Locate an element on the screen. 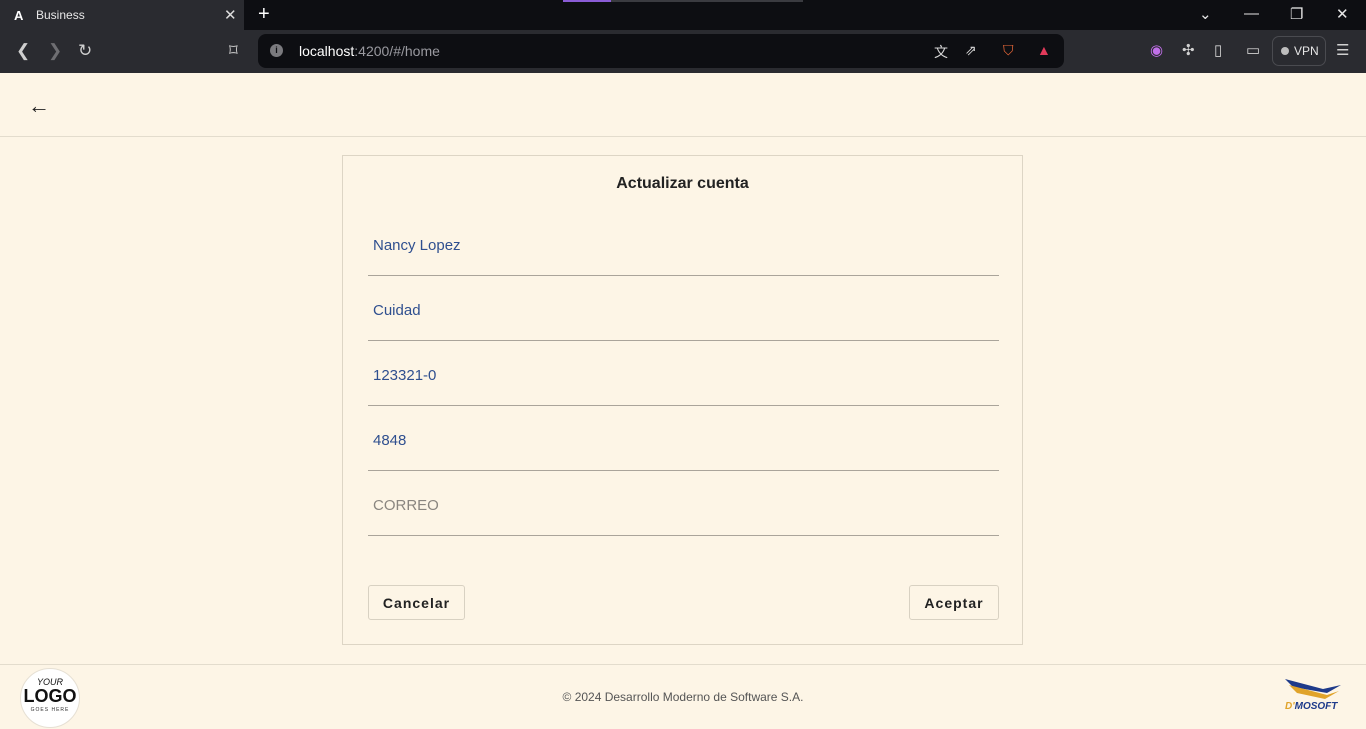 This screenshot has width=1366, height=729. close-window-icon: ✕ is located at coordinates (1342, 14).